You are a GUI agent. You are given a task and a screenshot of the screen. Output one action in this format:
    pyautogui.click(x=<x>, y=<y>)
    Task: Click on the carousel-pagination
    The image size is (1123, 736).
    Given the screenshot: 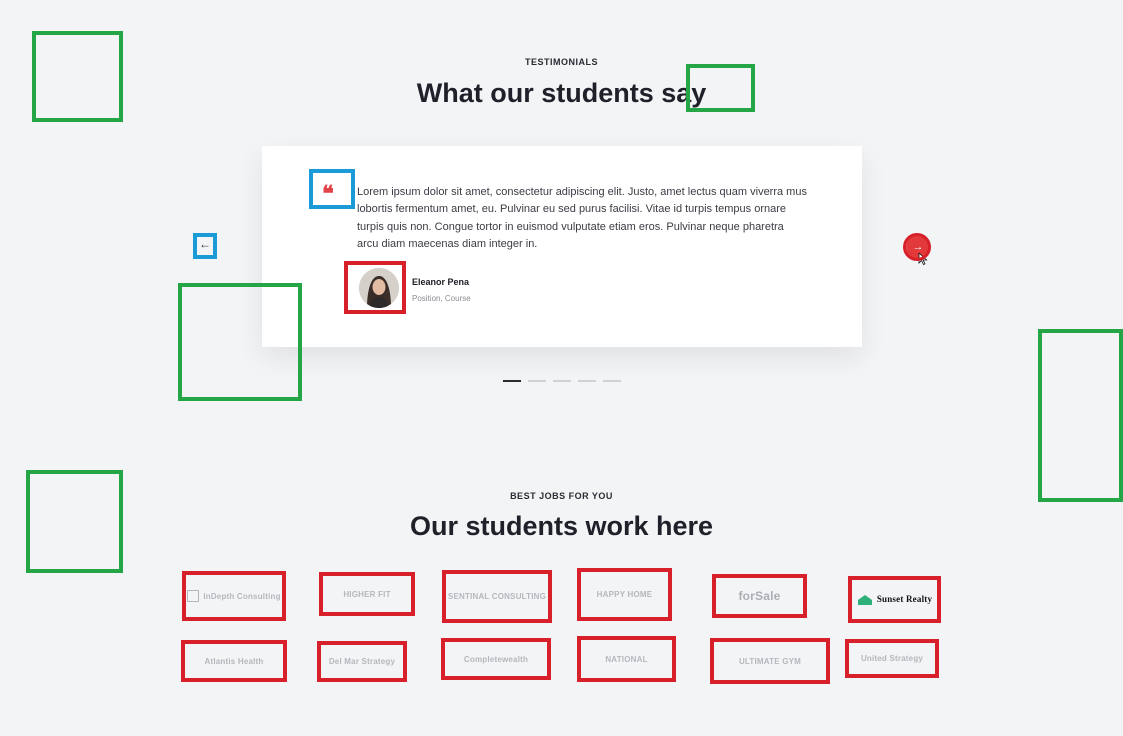 What is the action you would take?
    pyautogui.click(x=562, y=381)
    